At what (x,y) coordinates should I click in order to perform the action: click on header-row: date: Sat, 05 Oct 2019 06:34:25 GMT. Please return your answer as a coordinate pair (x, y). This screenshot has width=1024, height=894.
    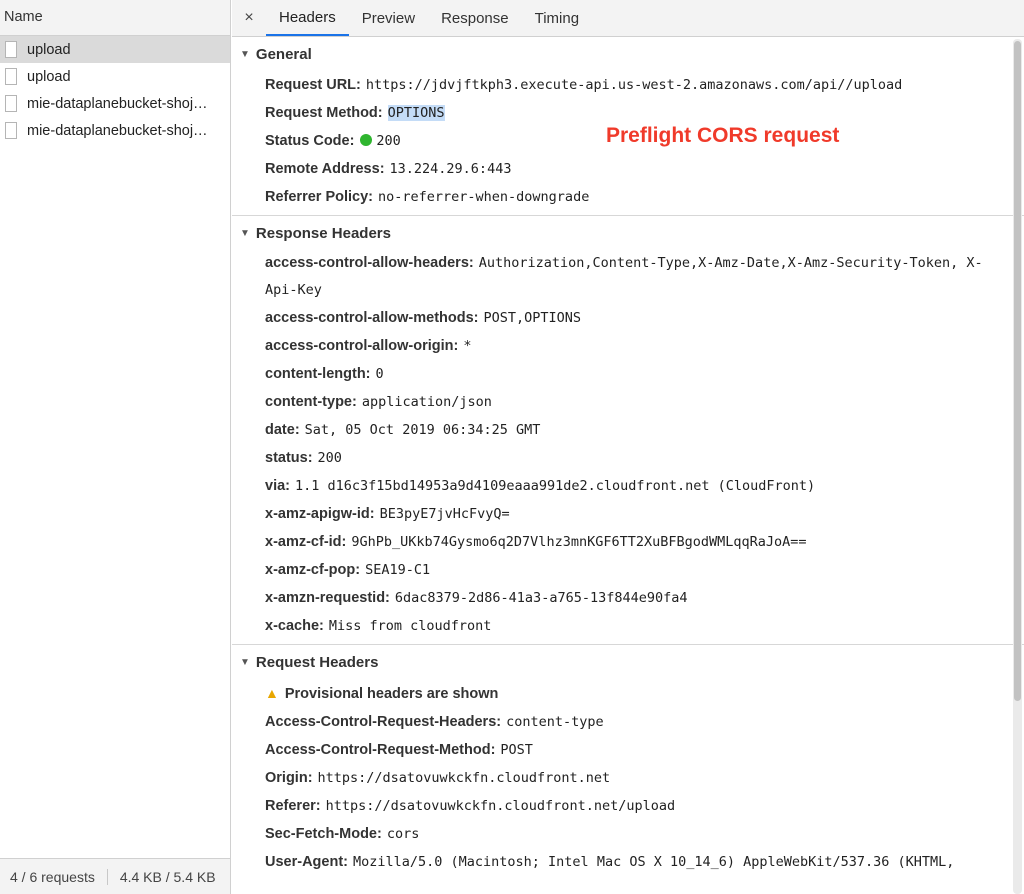
    Looking at the image, I should click on (628, 430).